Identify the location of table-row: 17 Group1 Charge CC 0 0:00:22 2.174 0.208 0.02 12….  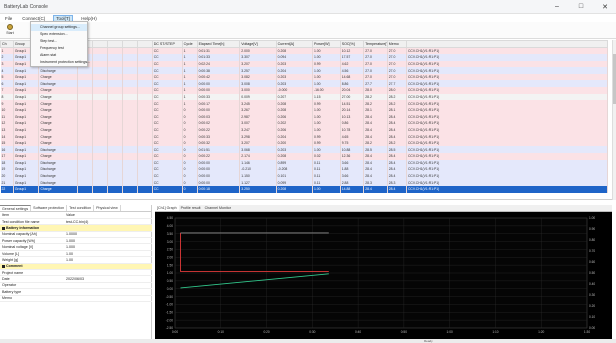
(304, 156).